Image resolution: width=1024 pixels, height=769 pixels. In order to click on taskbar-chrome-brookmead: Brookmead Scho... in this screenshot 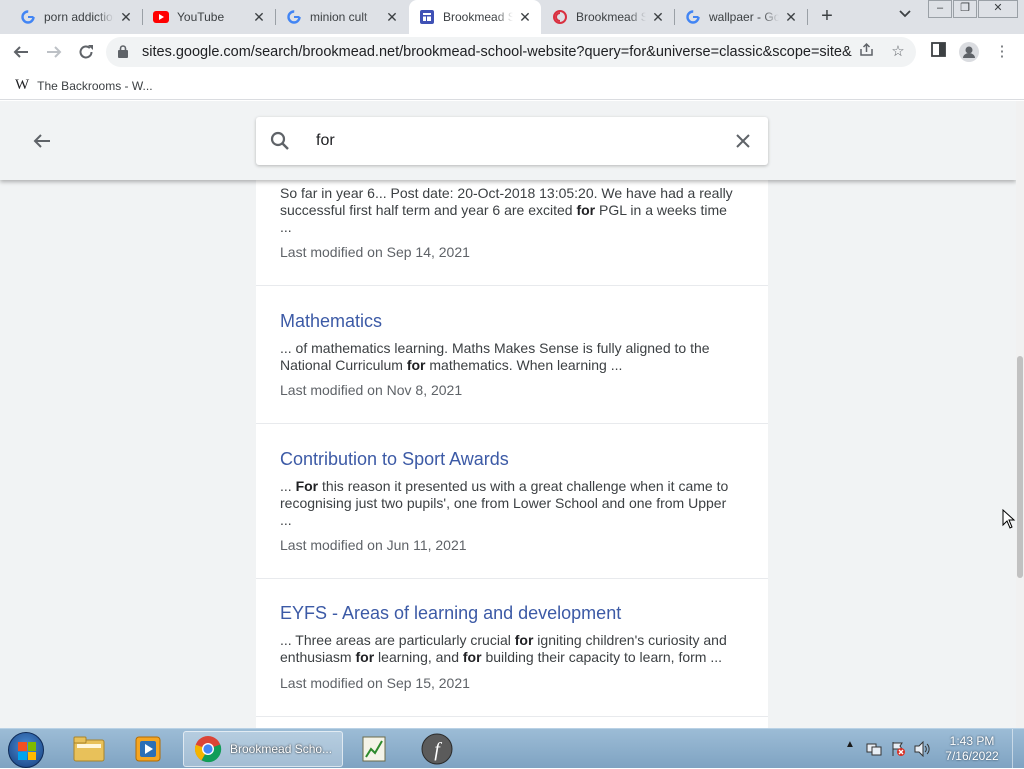, I will do `click(263, 749)`.